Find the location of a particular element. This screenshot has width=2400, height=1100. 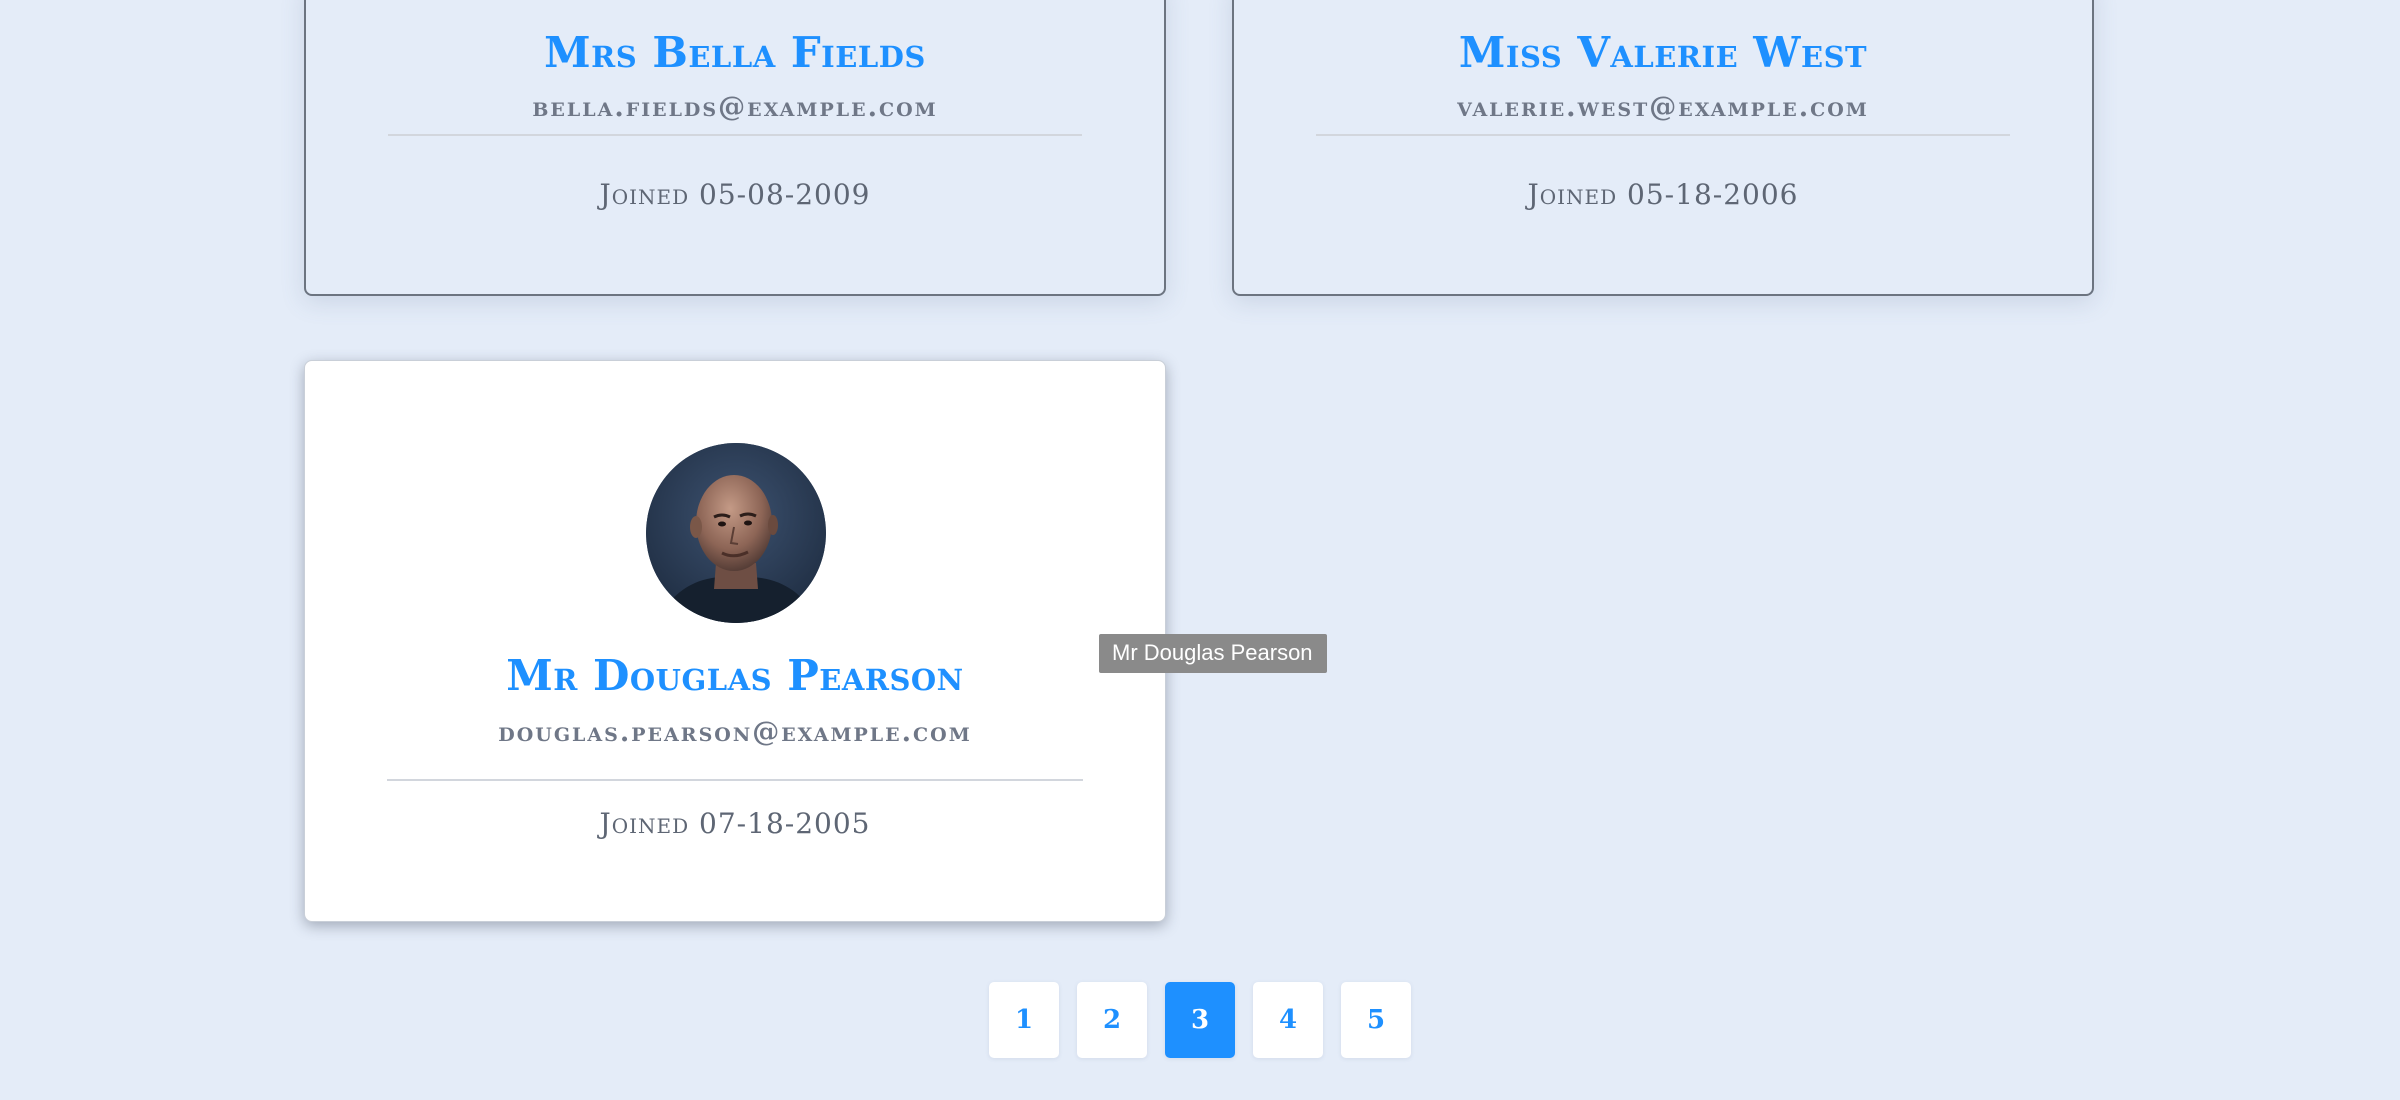

avatar is located at coordinates (736, 533).